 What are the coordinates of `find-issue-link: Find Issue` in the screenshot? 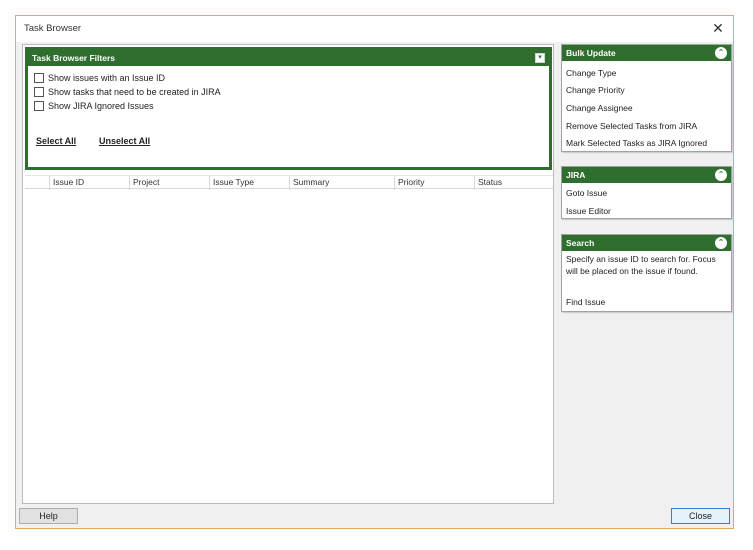 It's located at (585, 302).